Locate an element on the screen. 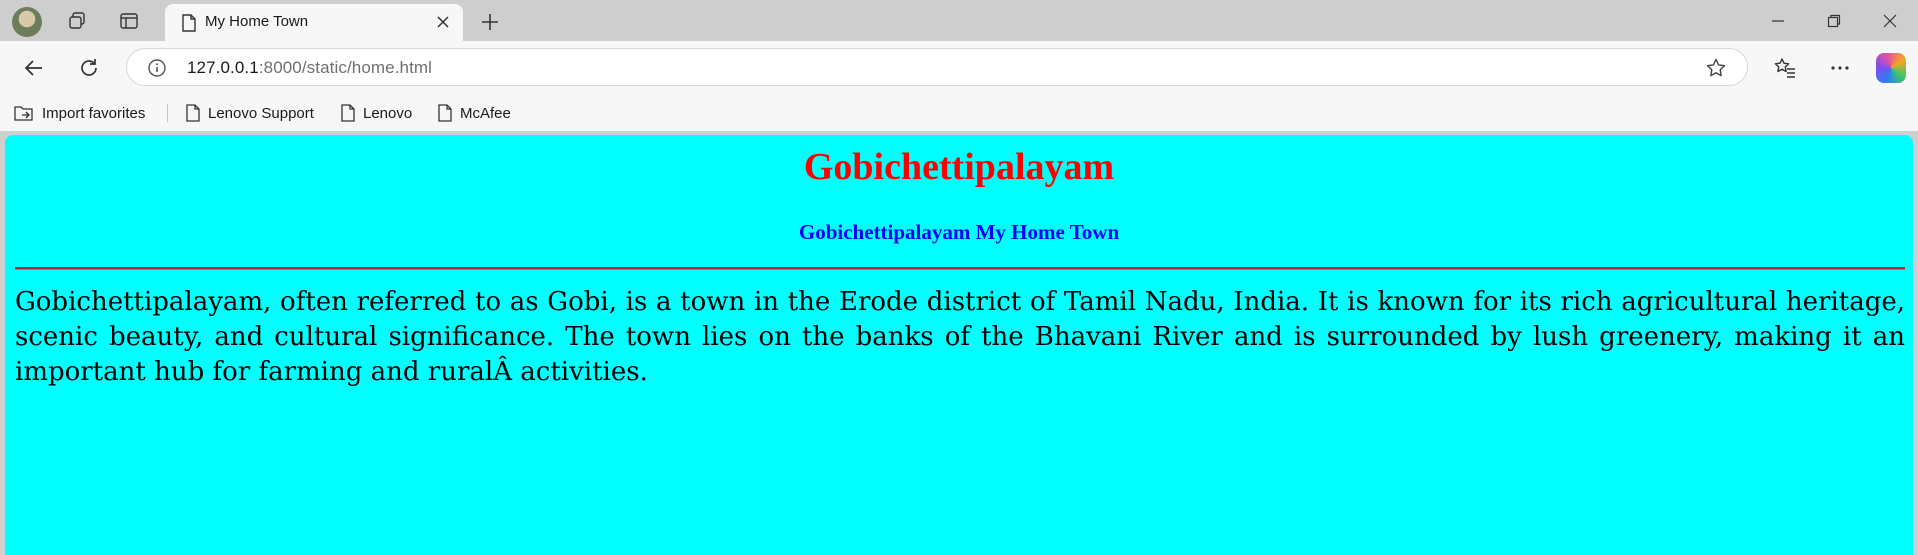 This screenshot has height=555, width=1918. horizontal-rule is located at coordinates (960, 268).